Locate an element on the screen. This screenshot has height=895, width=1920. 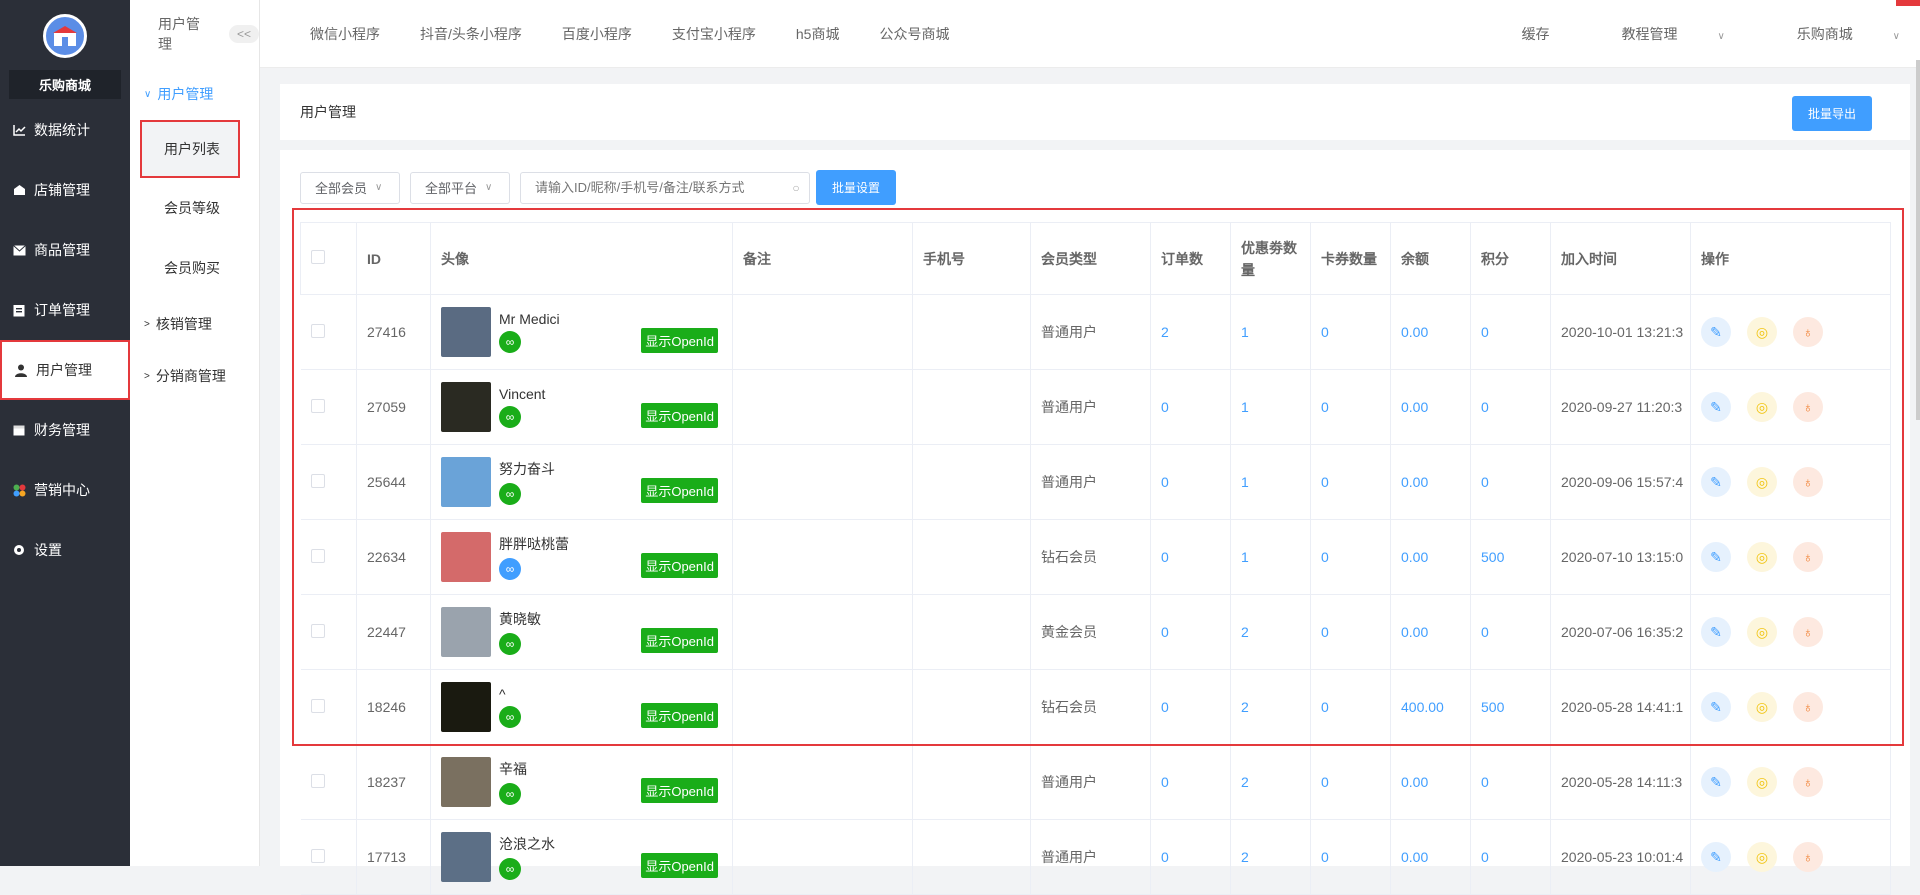
scrollbar is located at coordinates (1918, 240).